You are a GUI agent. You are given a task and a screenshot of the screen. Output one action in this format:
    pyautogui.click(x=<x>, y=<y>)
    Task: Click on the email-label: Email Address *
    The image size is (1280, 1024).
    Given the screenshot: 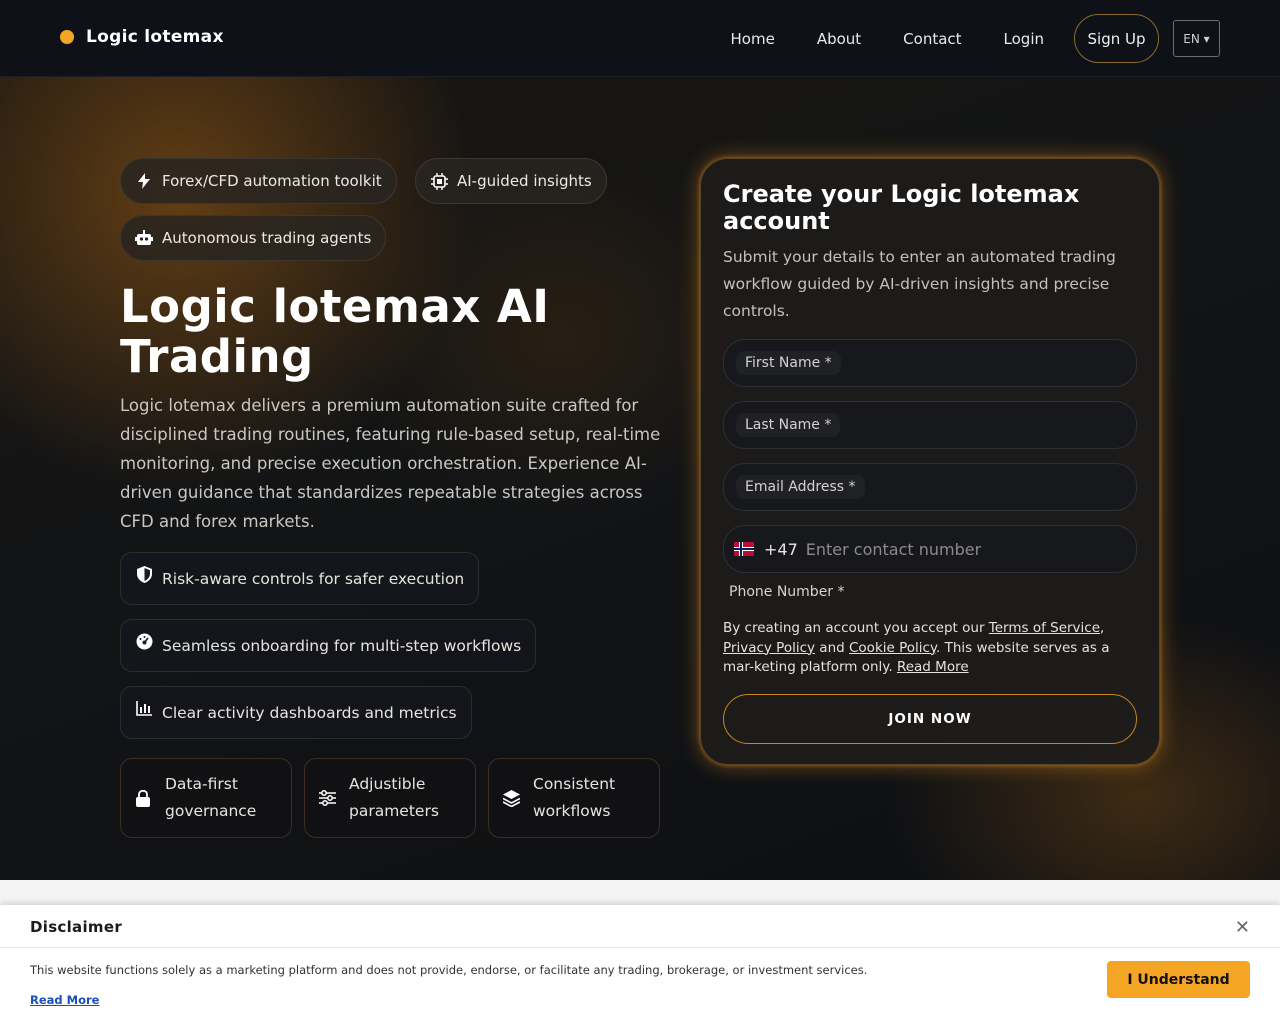 What is the action you would take?
    pyautogui.click(x=800, y=487)
    